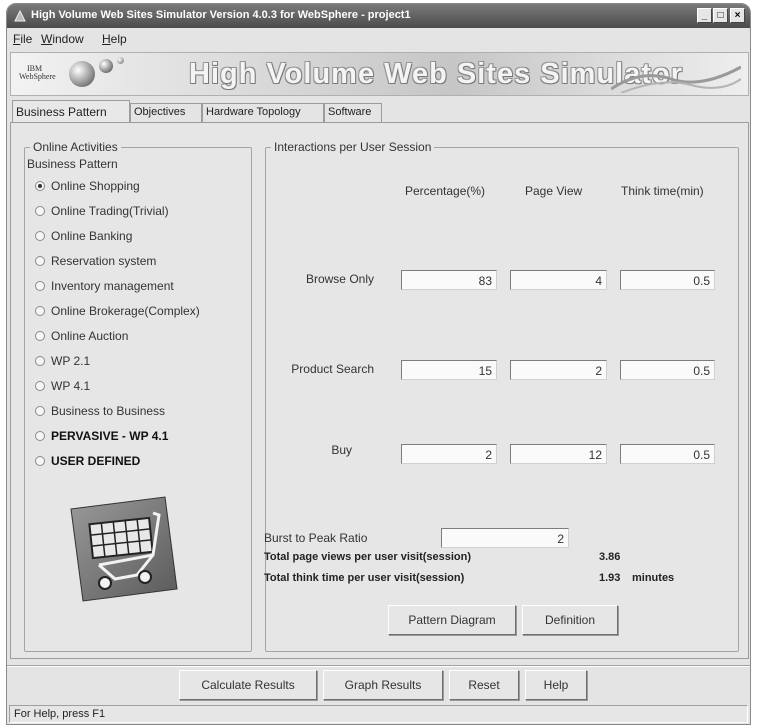 The image size is (757, 728). I want to click on search-percentage-field: 15, so click(449, 370).